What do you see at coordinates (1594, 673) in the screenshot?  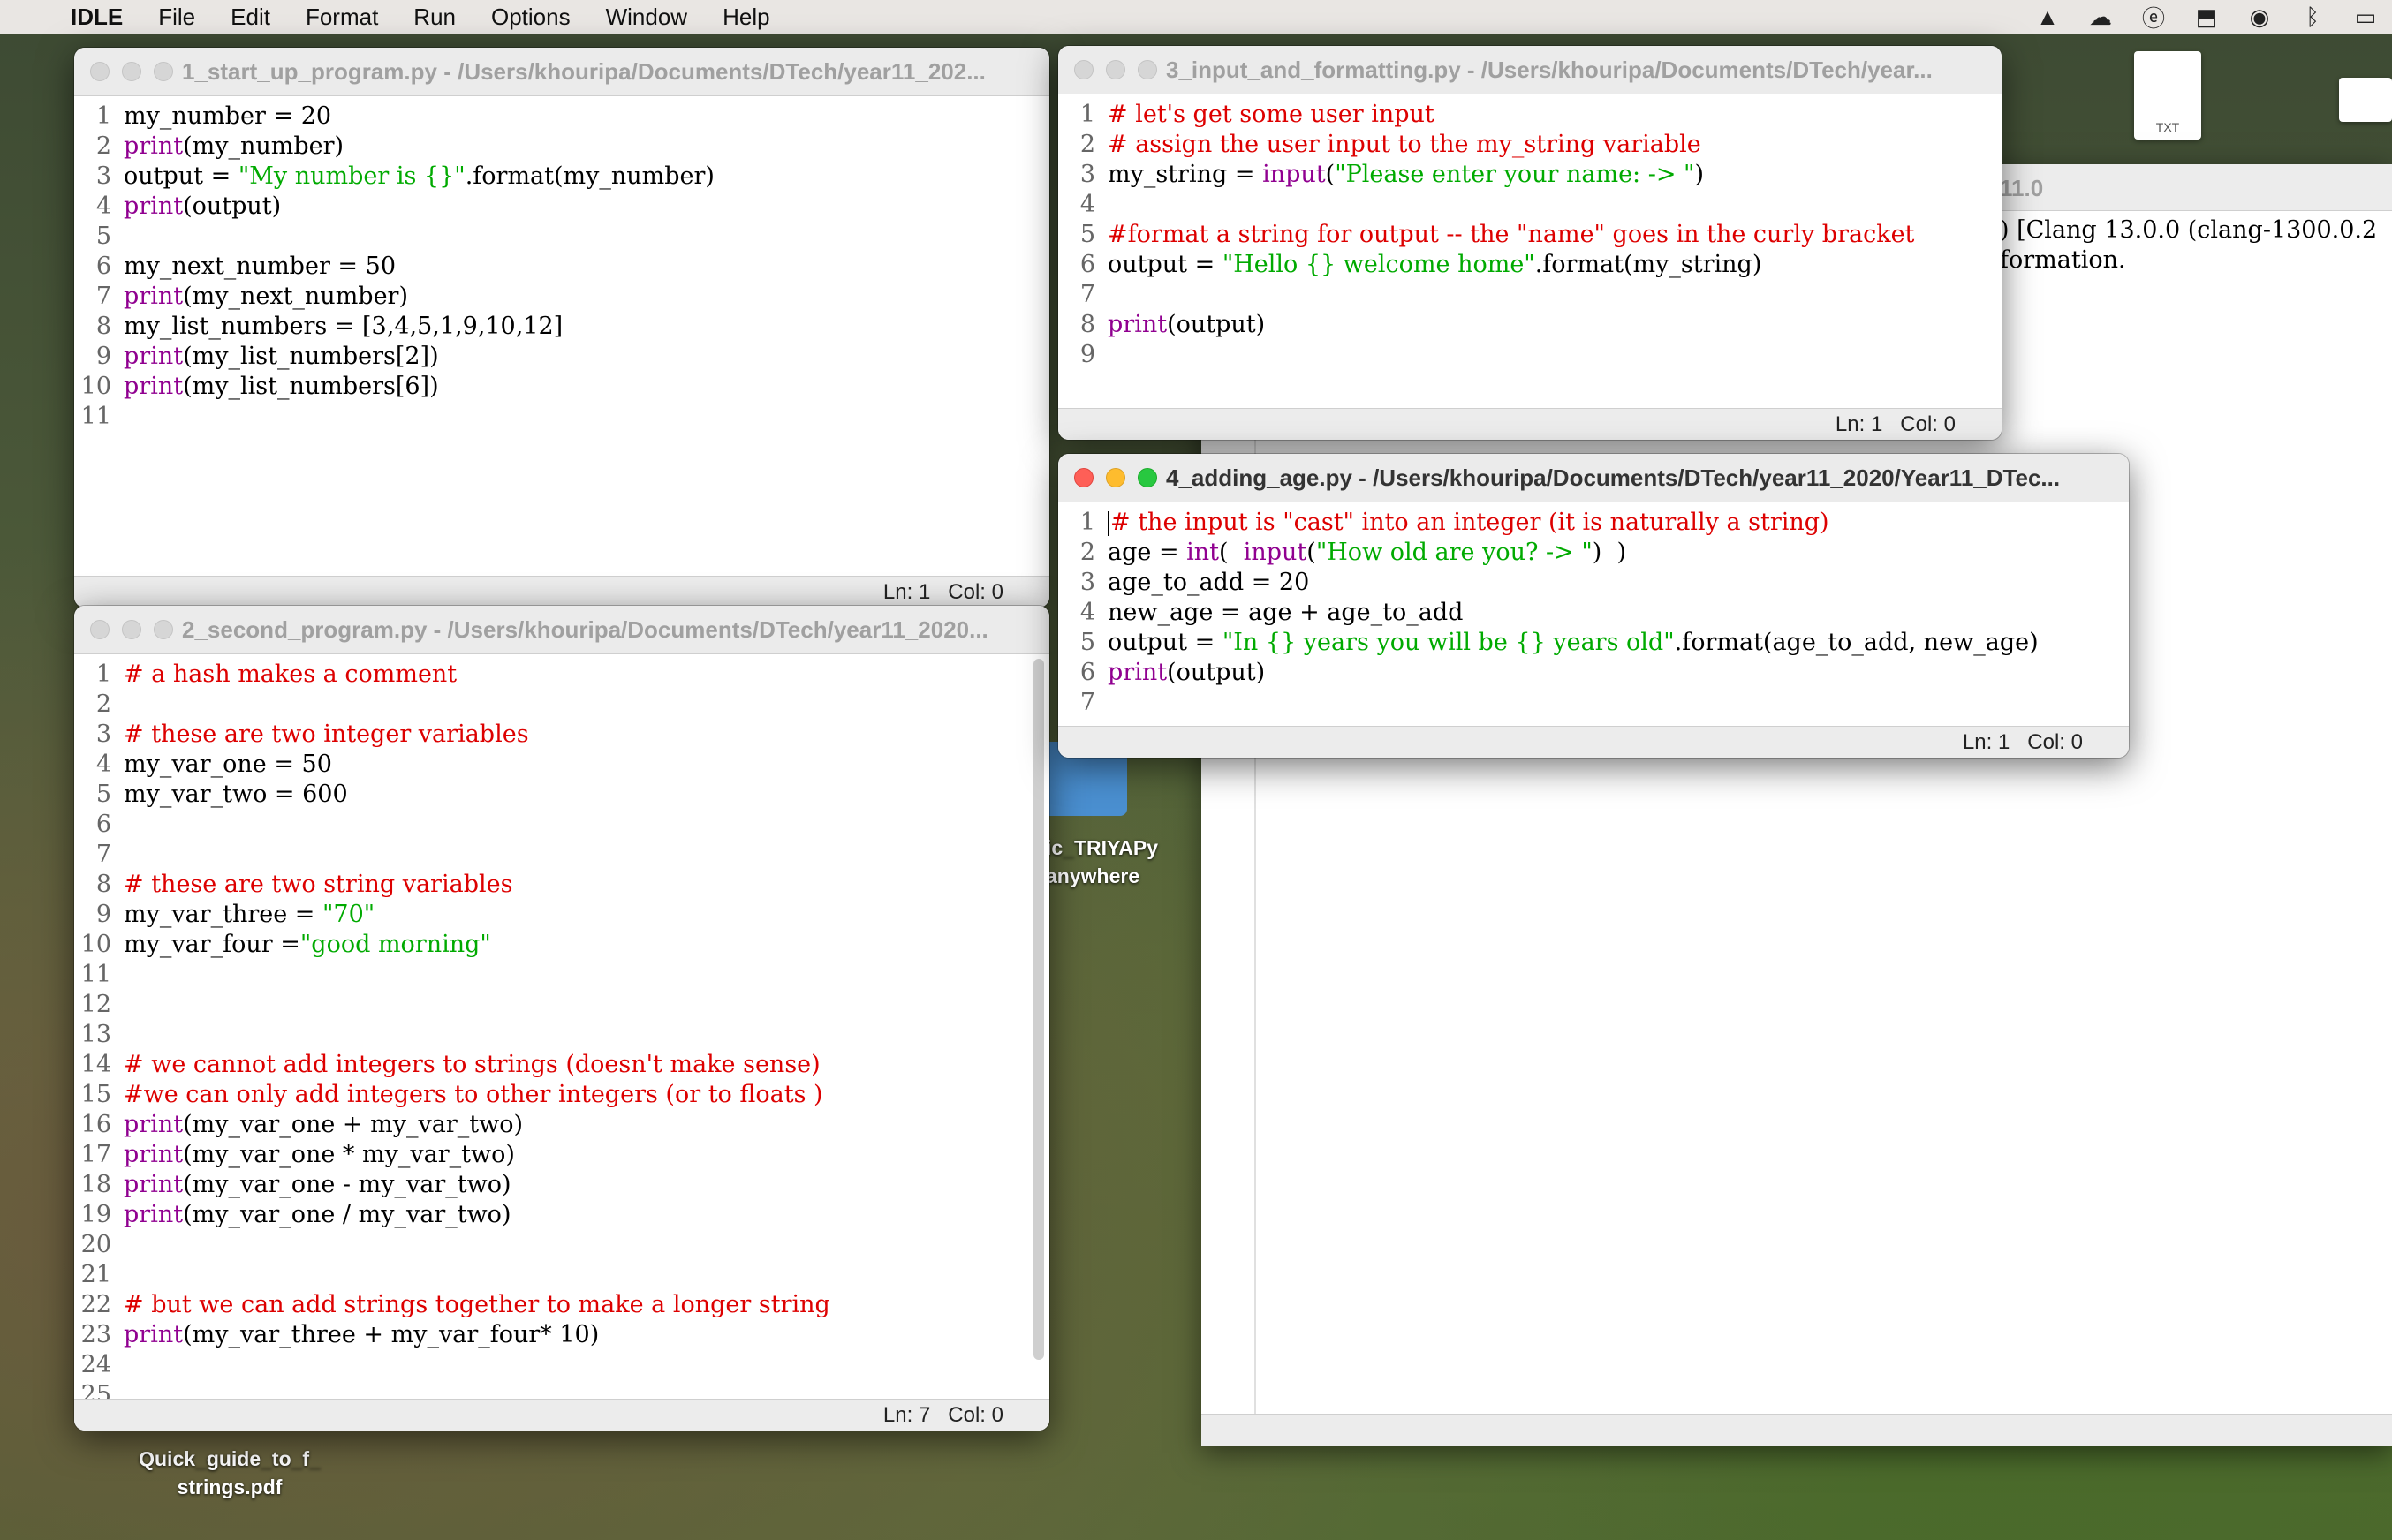 I see `code-line: 6 print(output)` at bounding box center [1594, 673].